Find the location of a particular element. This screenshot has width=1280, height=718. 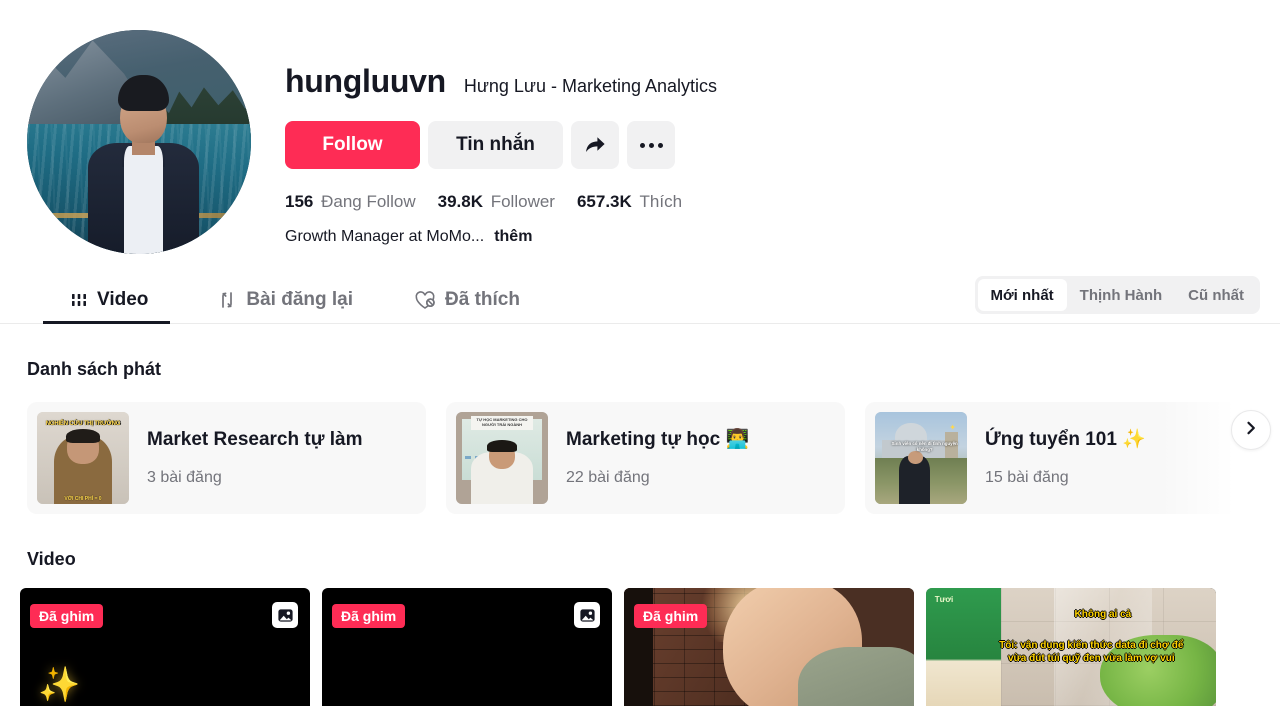

video-thumbnail: Đã ghim ✨ is located at coordinates (165, 647).